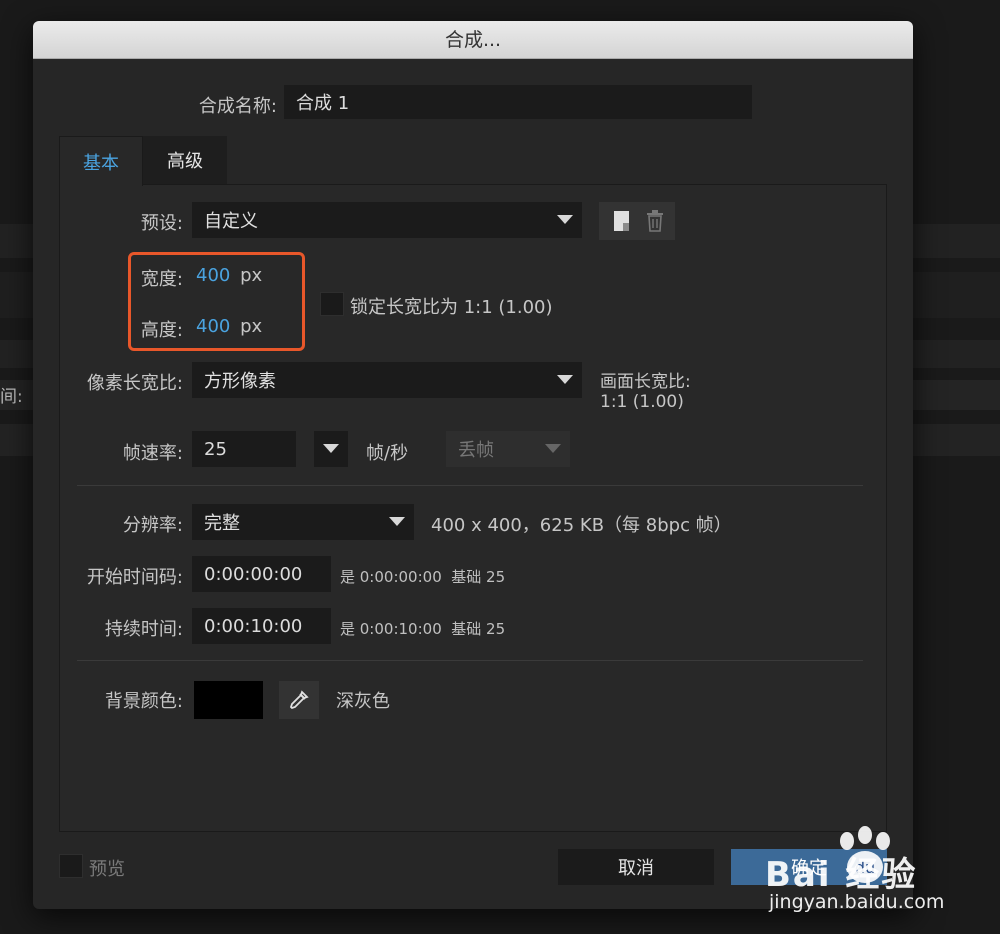  I want to click on duration-label: 持续时间:, so click(143, 629).